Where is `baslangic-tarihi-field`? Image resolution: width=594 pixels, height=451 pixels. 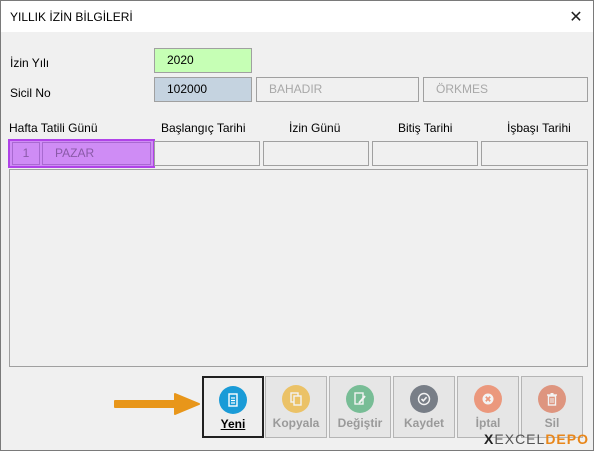
baslangic-tarihi-field is located at coordinates (207, 153).